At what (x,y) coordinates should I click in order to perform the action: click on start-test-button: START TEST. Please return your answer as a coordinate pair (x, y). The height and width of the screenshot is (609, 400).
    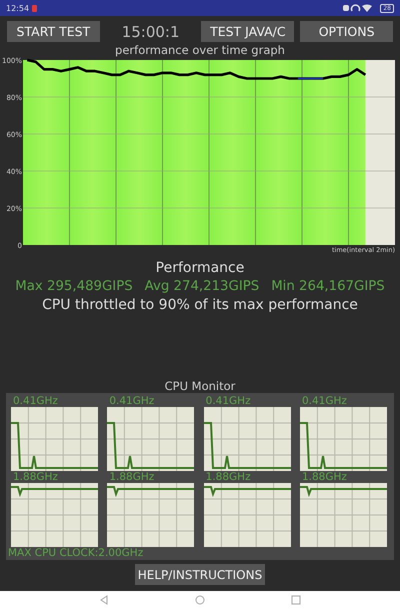
    Looking at the image, I should click on (53, 31).